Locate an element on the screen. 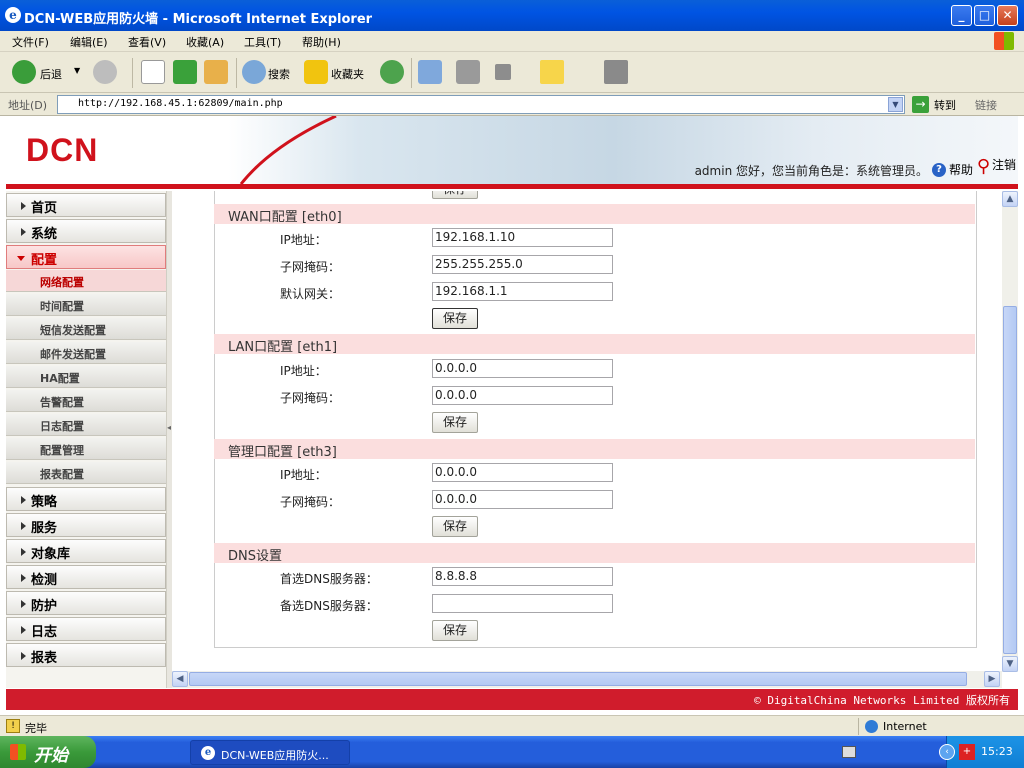 The image size is (1024, 768). help-icon: ? is located at coordinates (939, 170).